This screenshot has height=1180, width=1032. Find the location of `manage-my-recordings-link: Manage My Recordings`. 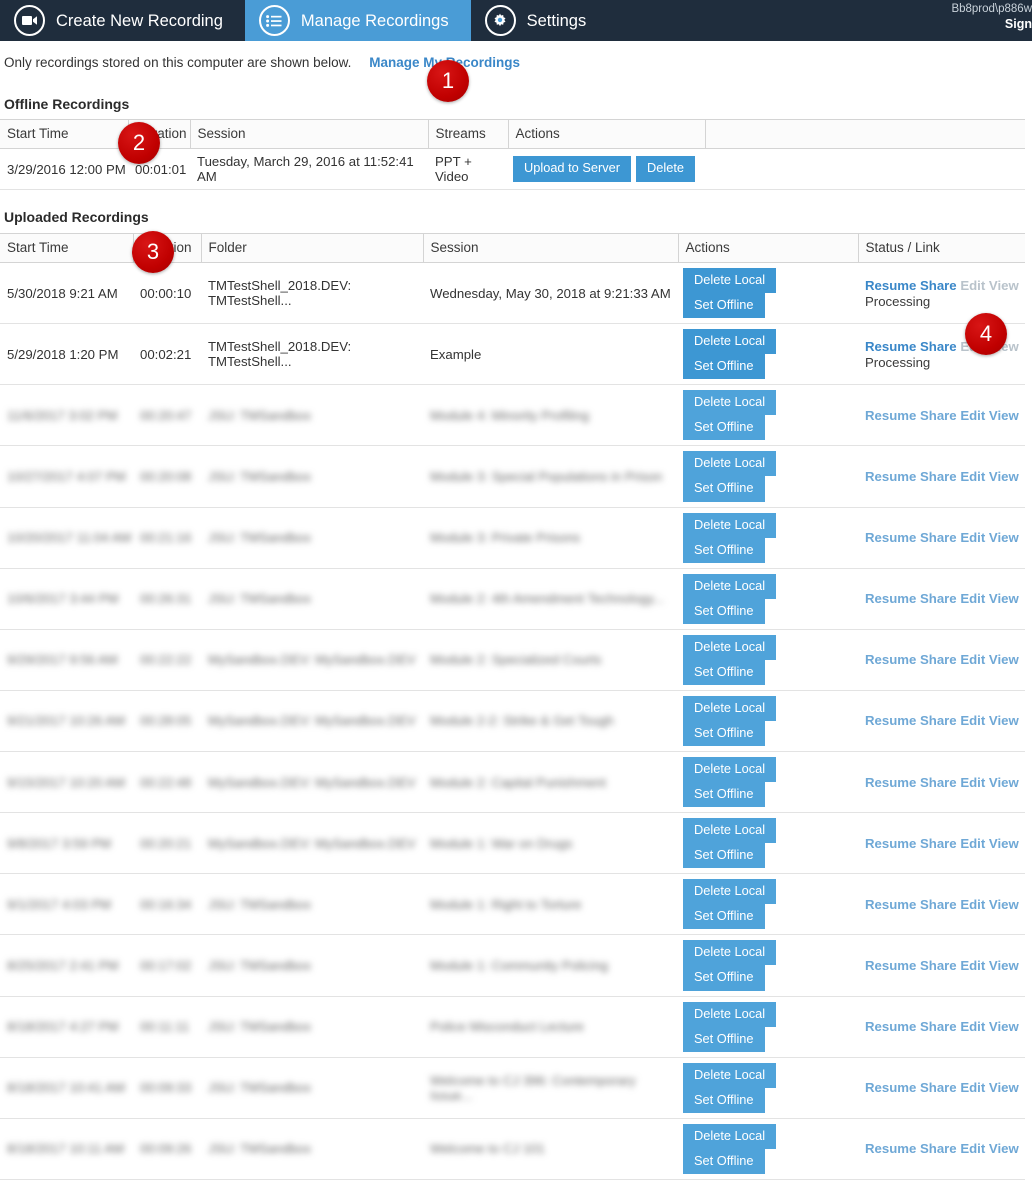

manage-my-recordings-link: Manage My Recordings is located at coordinates (444, 62).